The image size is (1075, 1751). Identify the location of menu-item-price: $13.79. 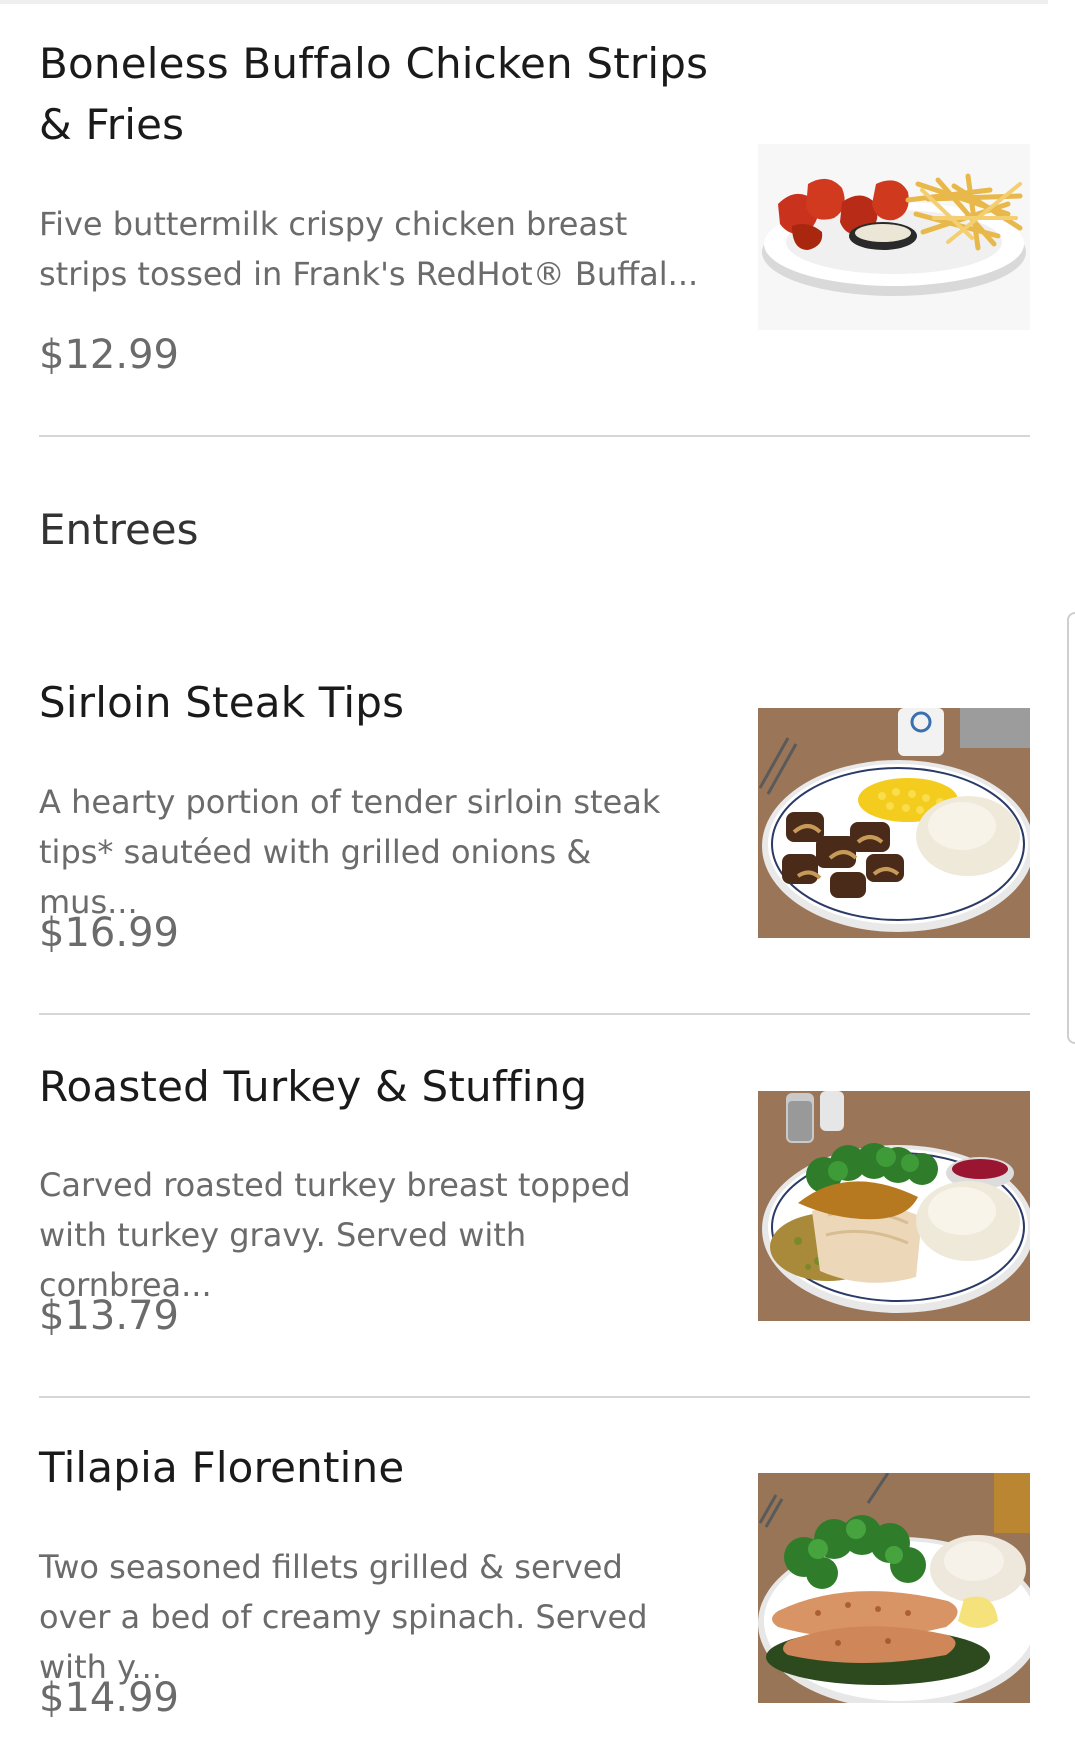
(109, 1316).